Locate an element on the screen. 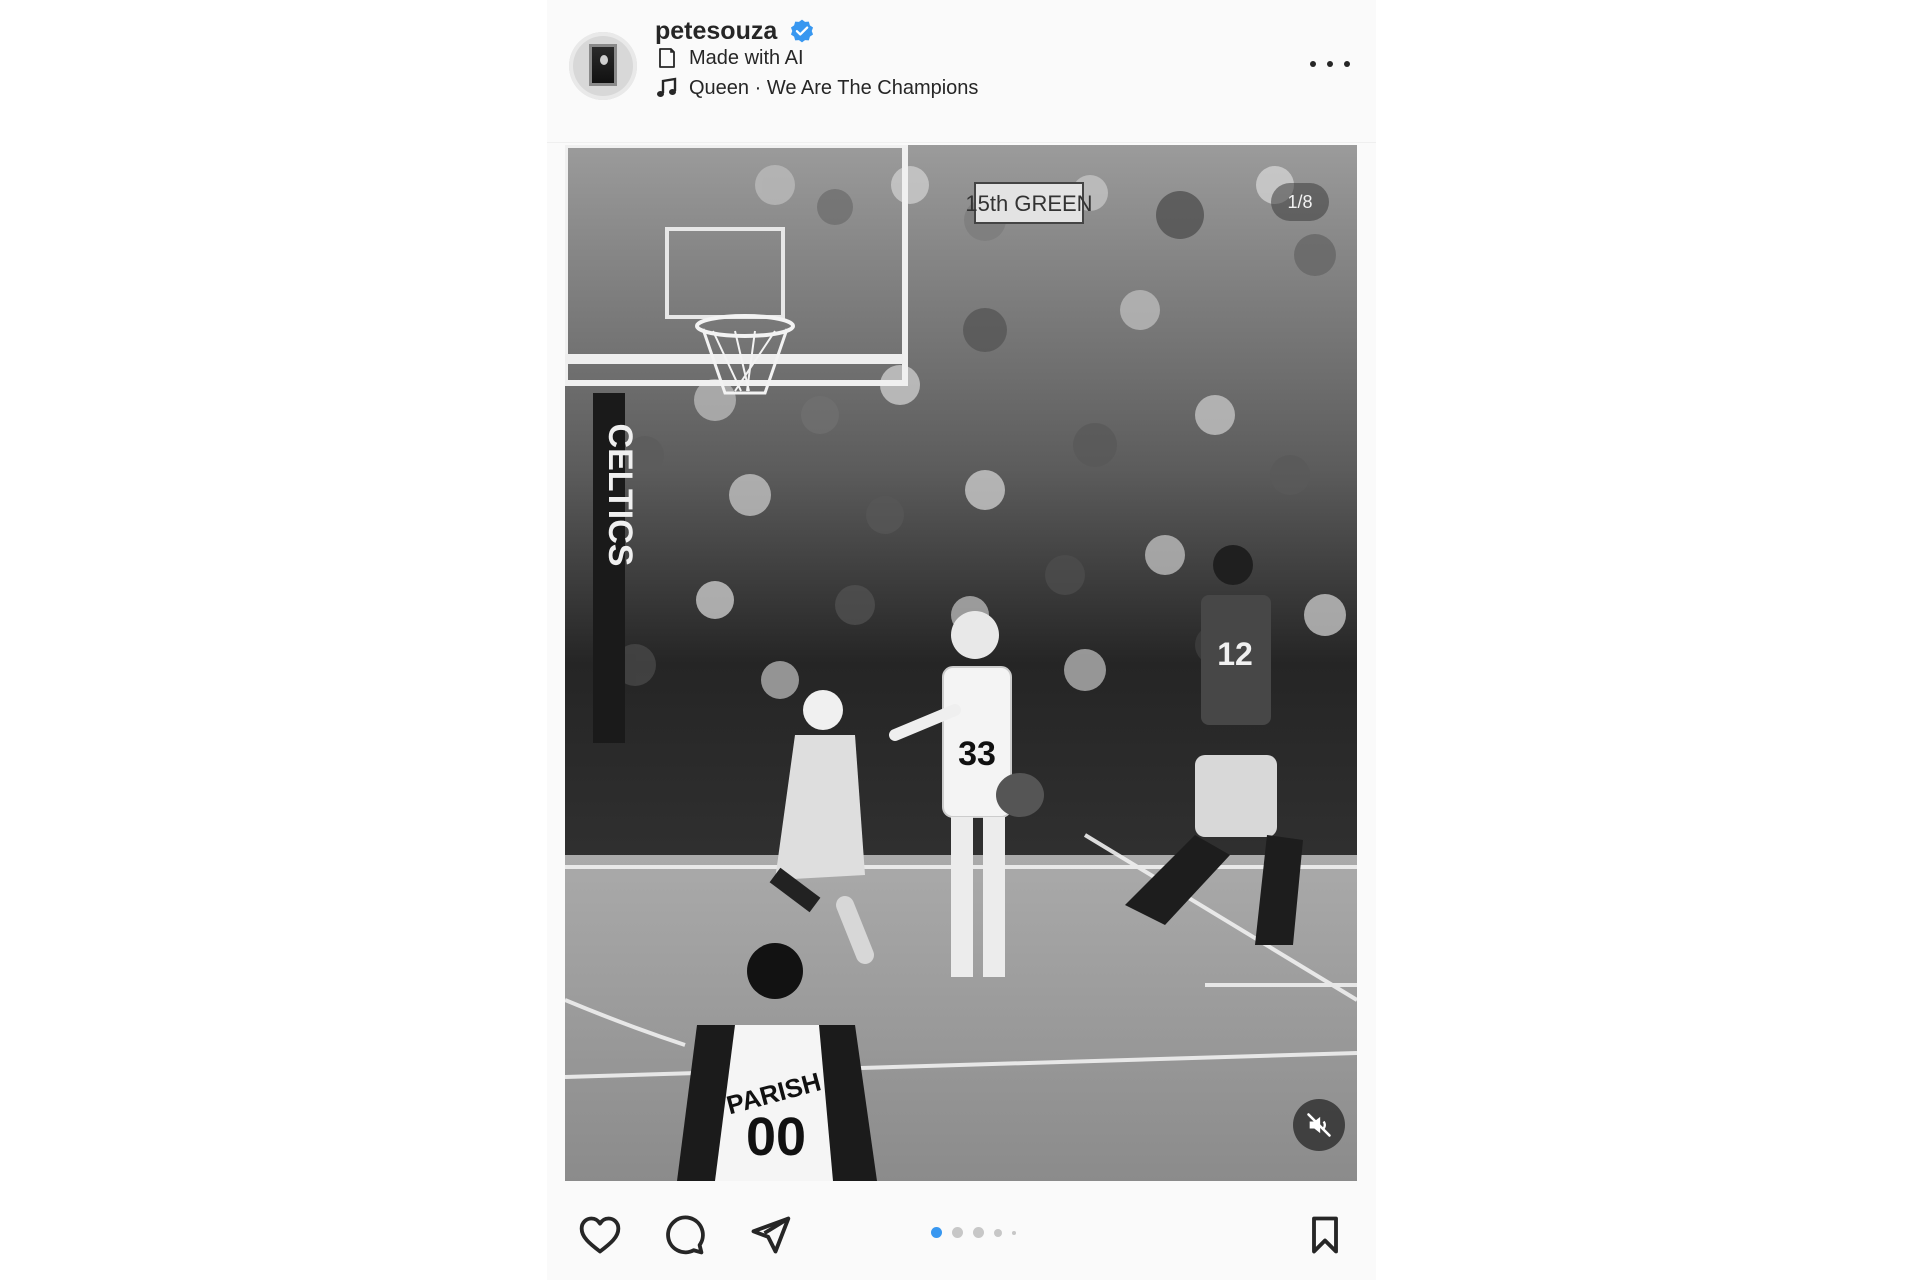  send-icon is located at coordinates (771, 1235).